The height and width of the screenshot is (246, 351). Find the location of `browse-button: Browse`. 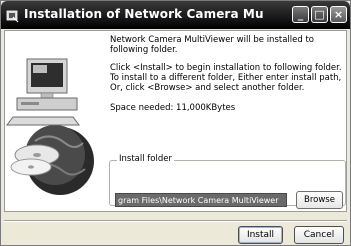

browse-button: Browse is located at coordinates (319, 200).